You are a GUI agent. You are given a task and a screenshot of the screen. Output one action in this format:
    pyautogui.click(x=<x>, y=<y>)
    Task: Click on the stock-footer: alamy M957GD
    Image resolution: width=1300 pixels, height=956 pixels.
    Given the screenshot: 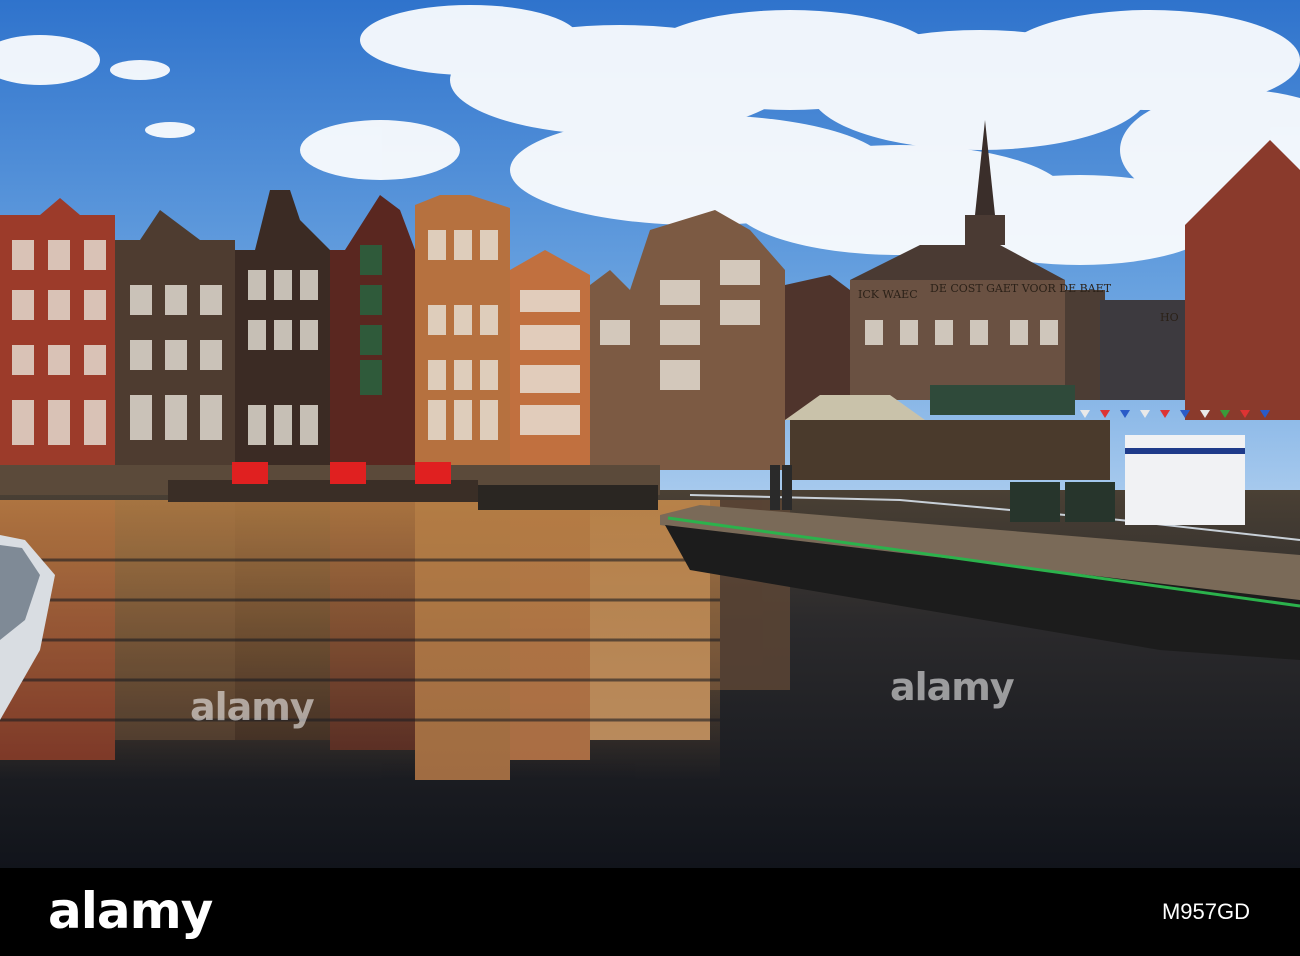 What is the action you would take?
    pyautogui.click(x=650, y=912)
    